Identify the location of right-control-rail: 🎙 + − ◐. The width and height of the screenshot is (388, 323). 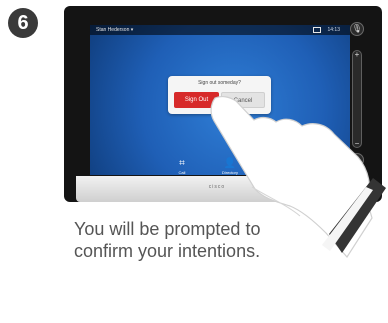
(357, 94).